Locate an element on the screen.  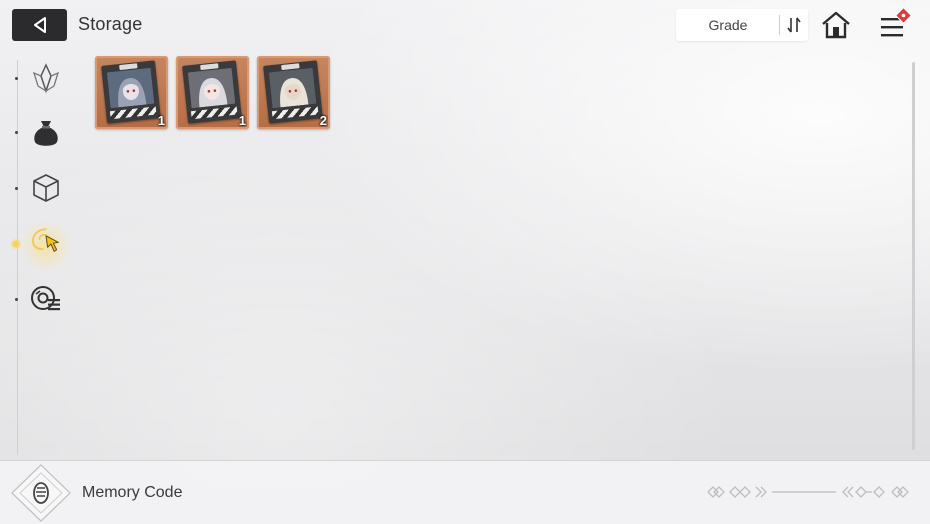
back-arrow-icon is located at coordinates (39, 25).